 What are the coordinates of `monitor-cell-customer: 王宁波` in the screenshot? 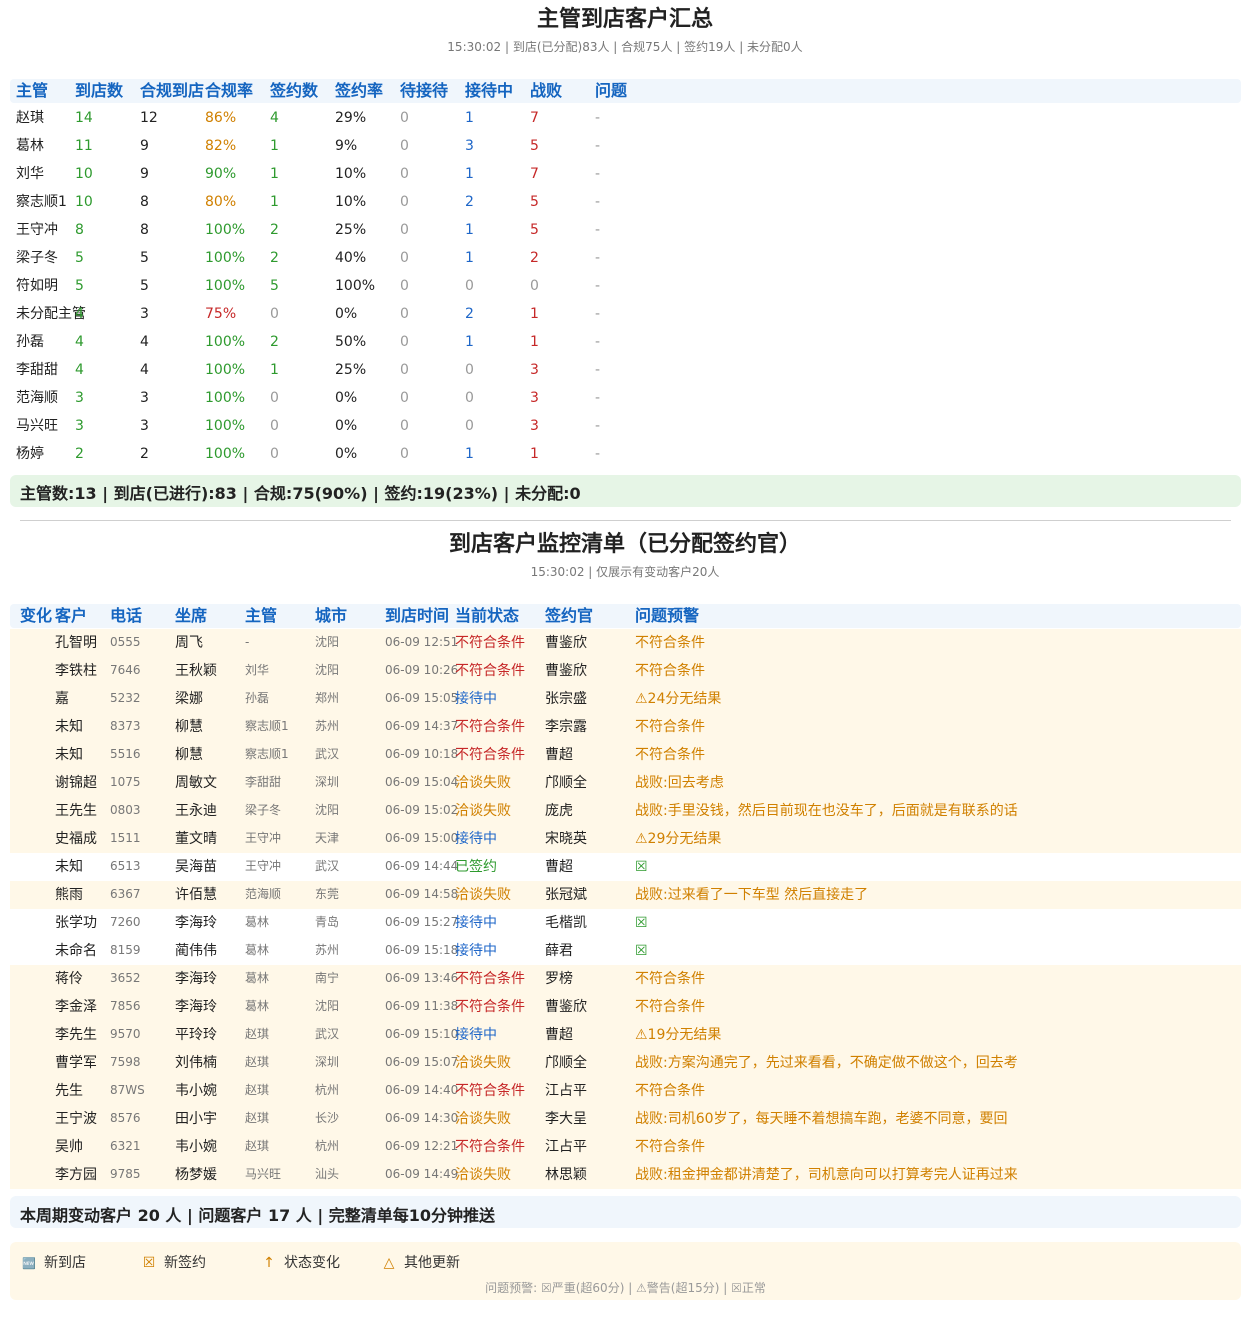 It's located at (76, 1119).